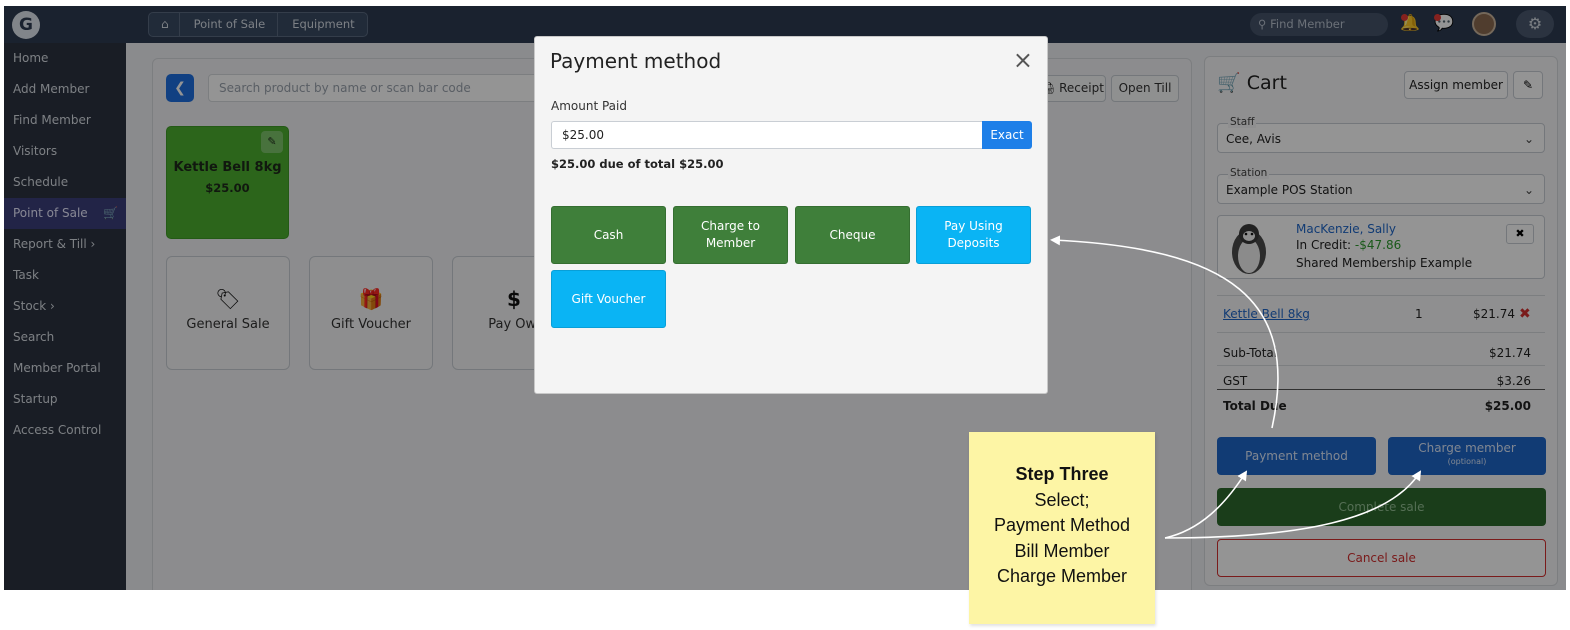  I want to click on arrow-to-charge-member, so click(1293, 504).